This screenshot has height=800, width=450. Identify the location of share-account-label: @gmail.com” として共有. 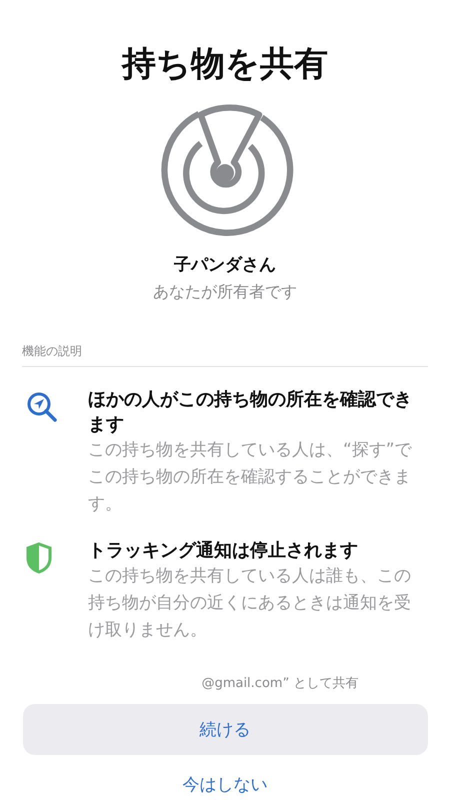
(279, 683).